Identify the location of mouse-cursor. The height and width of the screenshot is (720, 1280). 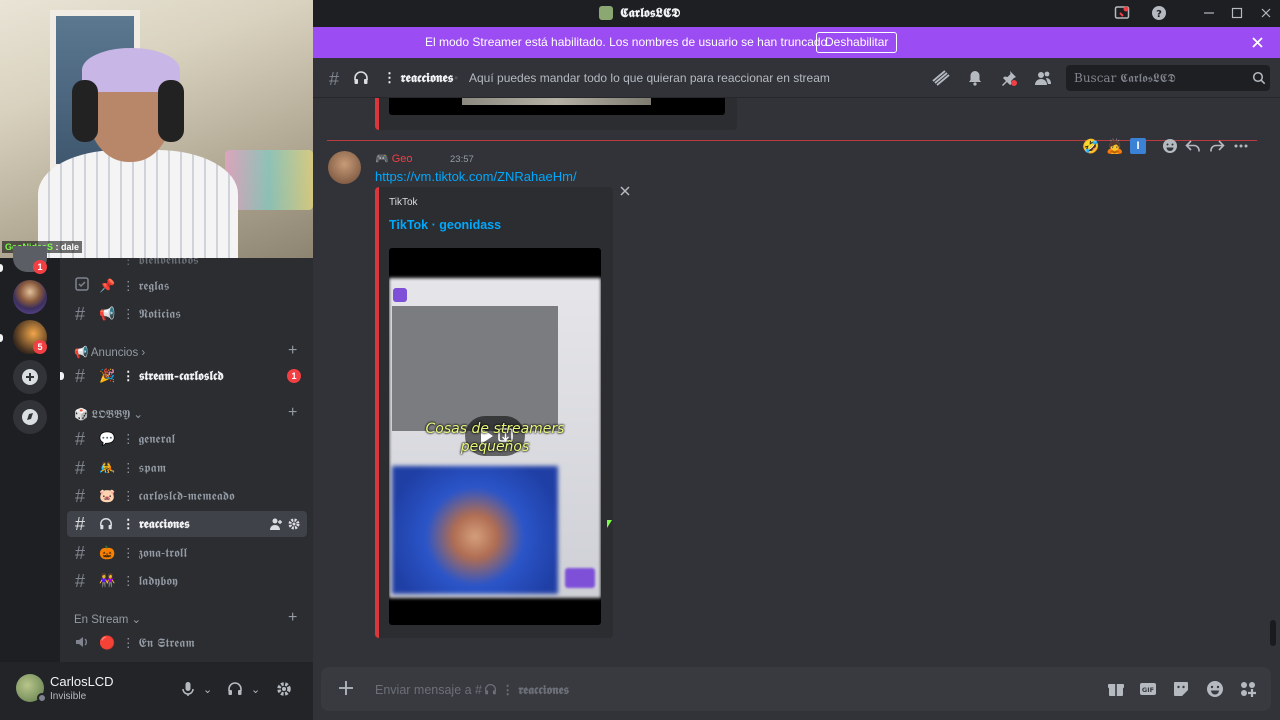
(609, 524).